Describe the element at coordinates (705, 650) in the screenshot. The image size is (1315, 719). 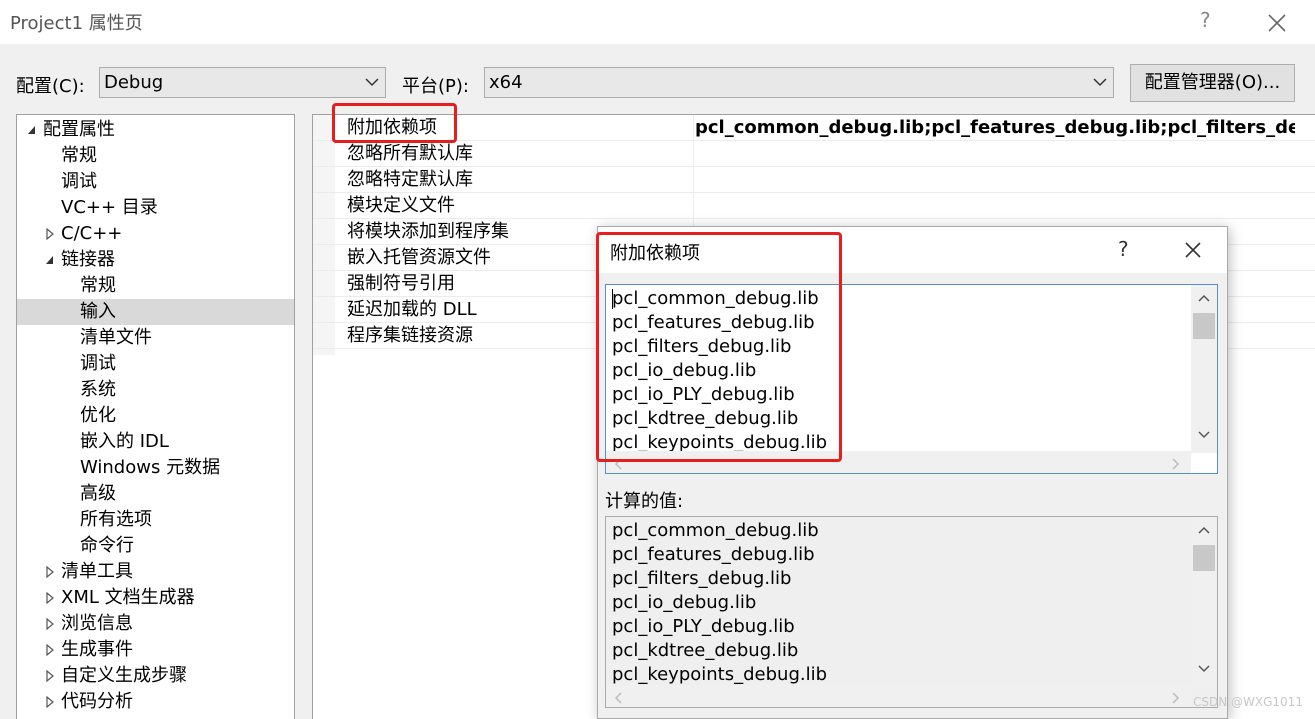
I see `list-item: pcl_kdtree_debug.lib` at that location.